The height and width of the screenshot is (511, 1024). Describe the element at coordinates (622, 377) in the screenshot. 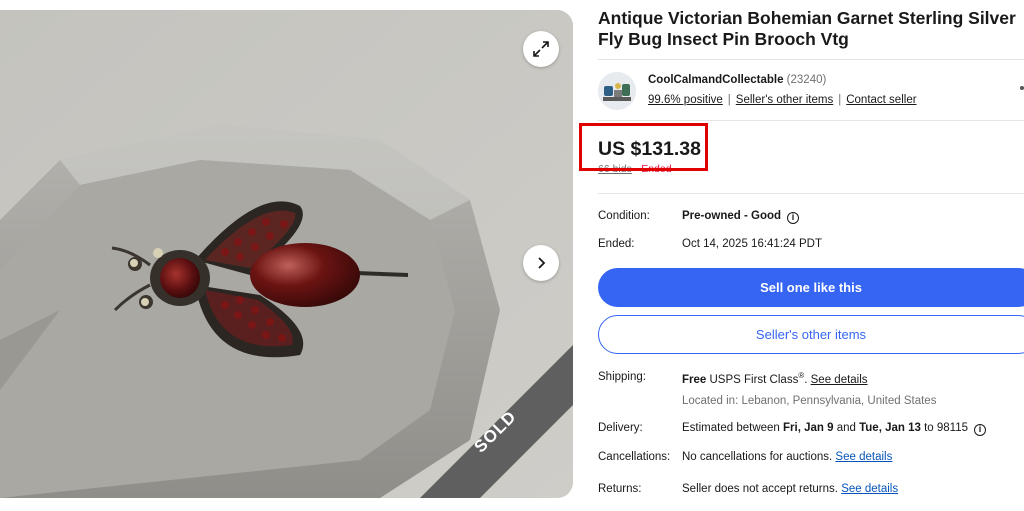

I see `shipping-label: Shipping:` at that location.